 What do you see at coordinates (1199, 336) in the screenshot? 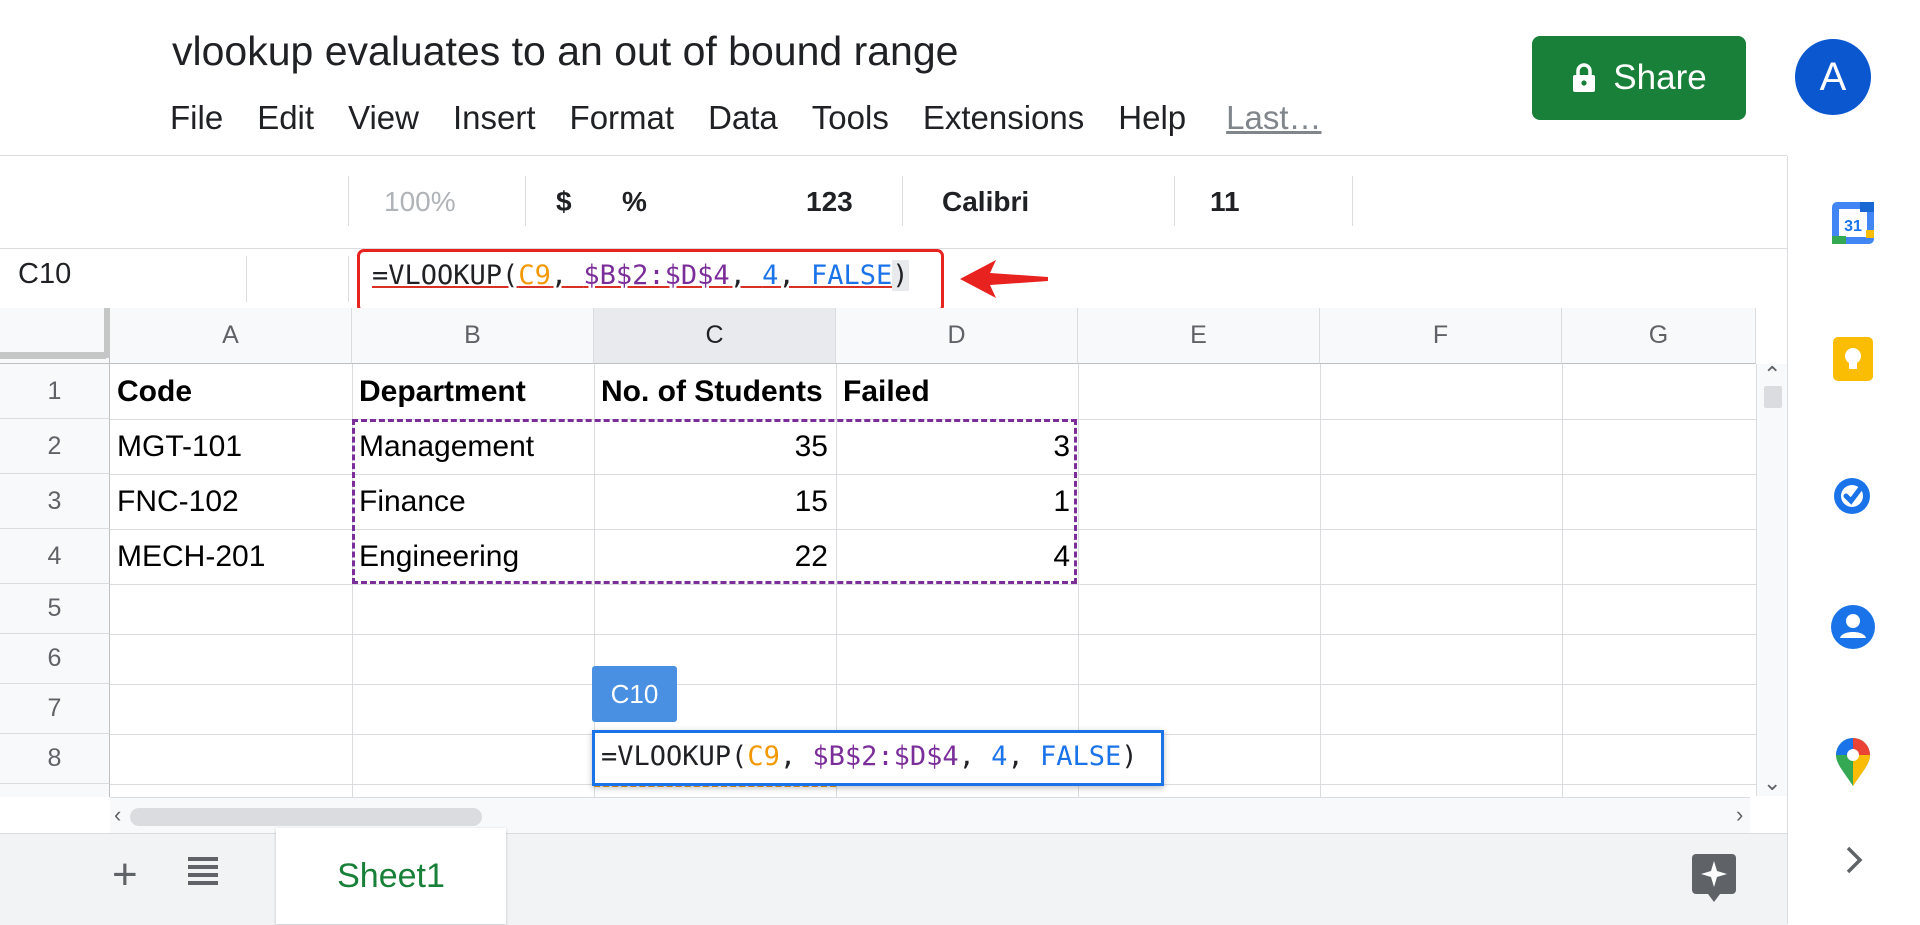
I see `column-header-e: E` at bounding box center [1199, 336].